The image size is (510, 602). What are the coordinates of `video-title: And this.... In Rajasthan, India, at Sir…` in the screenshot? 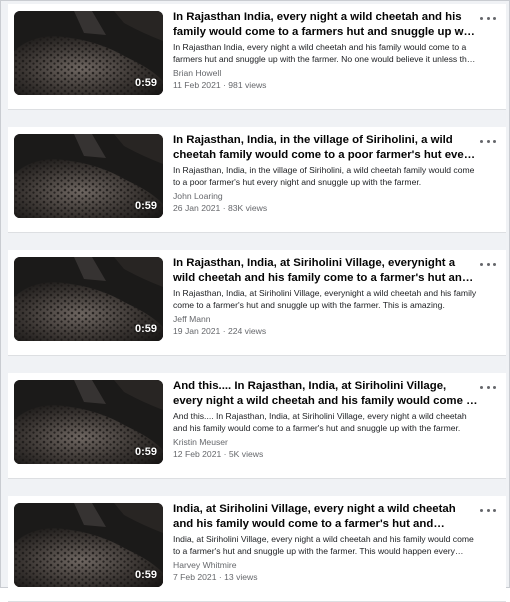 It's located at (325, 394).